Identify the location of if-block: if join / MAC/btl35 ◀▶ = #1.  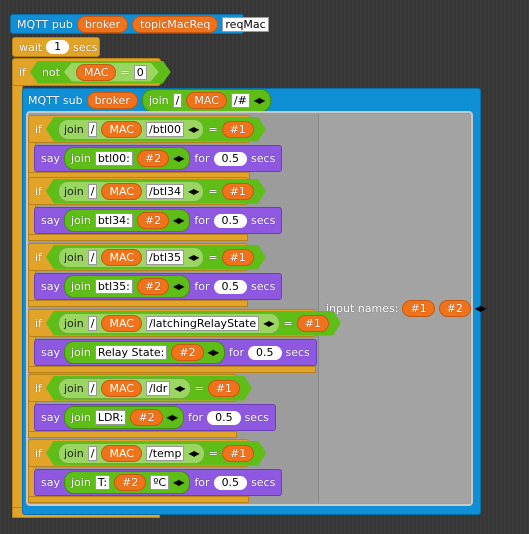
(138, 257).